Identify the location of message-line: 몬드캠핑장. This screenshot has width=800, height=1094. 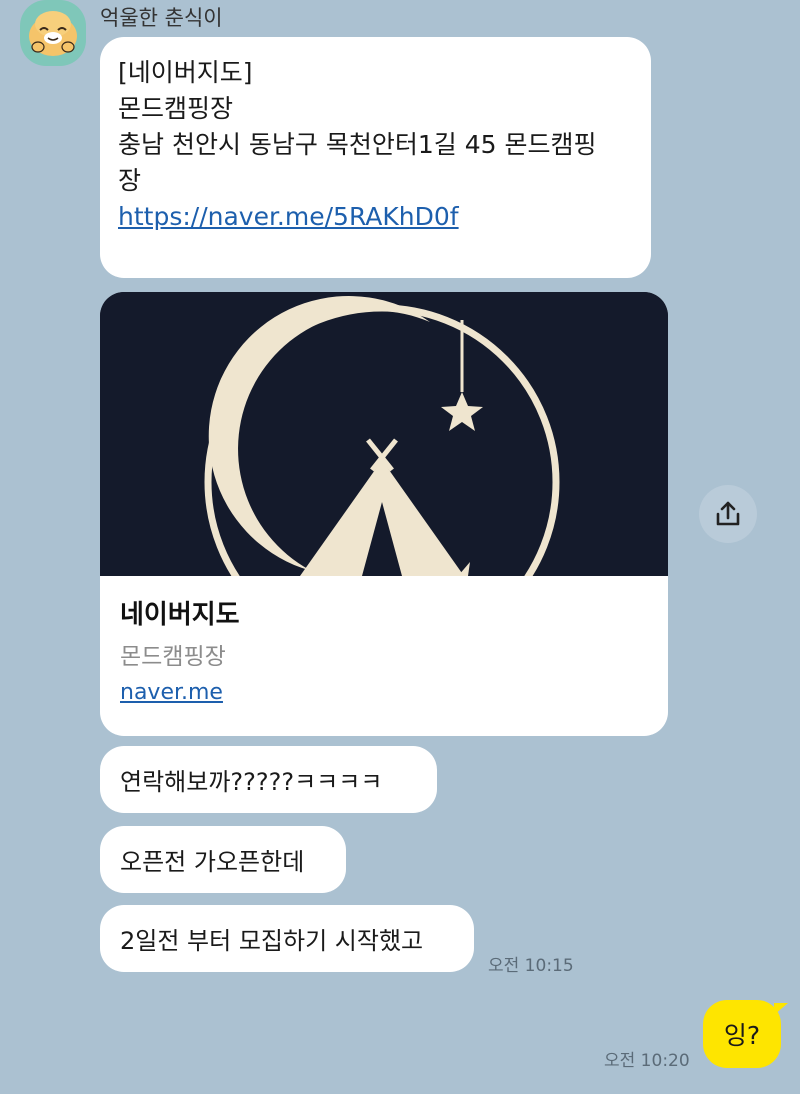
(176, 108).